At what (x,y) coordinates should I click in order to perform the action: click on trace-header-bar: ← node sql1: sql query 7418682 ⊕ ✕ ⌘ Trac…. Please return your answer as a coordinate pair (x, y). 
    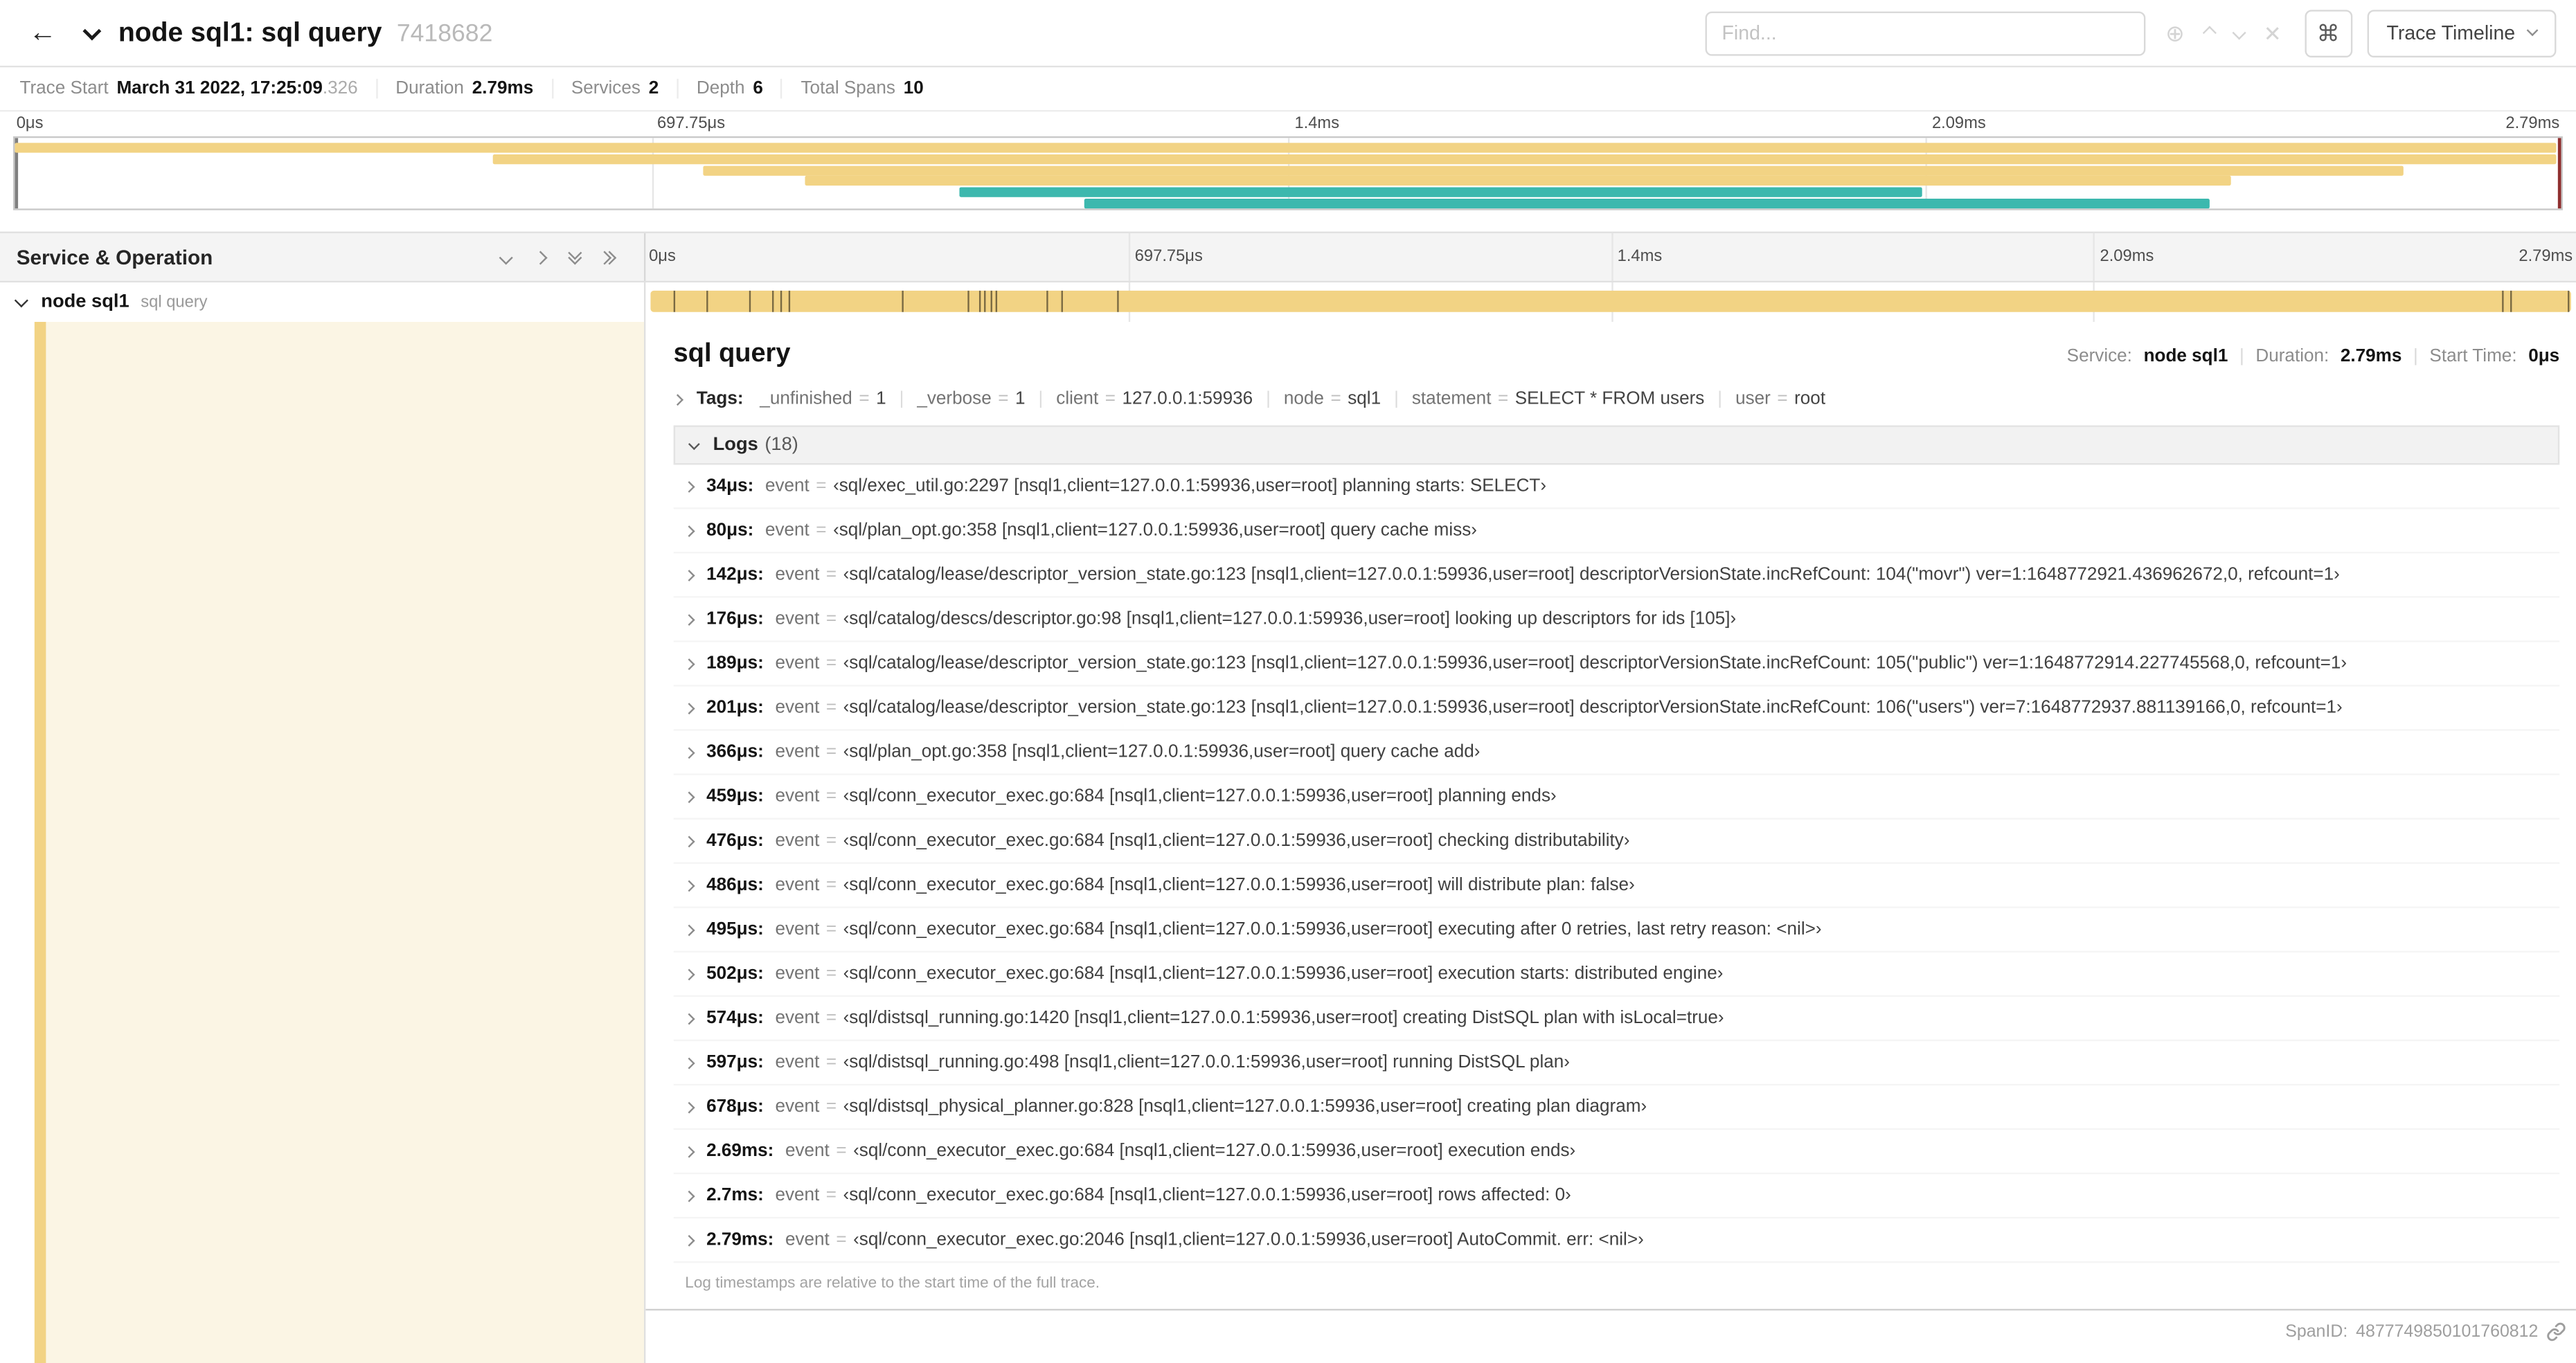
    Looking at the image, I should click on (1288, 34).